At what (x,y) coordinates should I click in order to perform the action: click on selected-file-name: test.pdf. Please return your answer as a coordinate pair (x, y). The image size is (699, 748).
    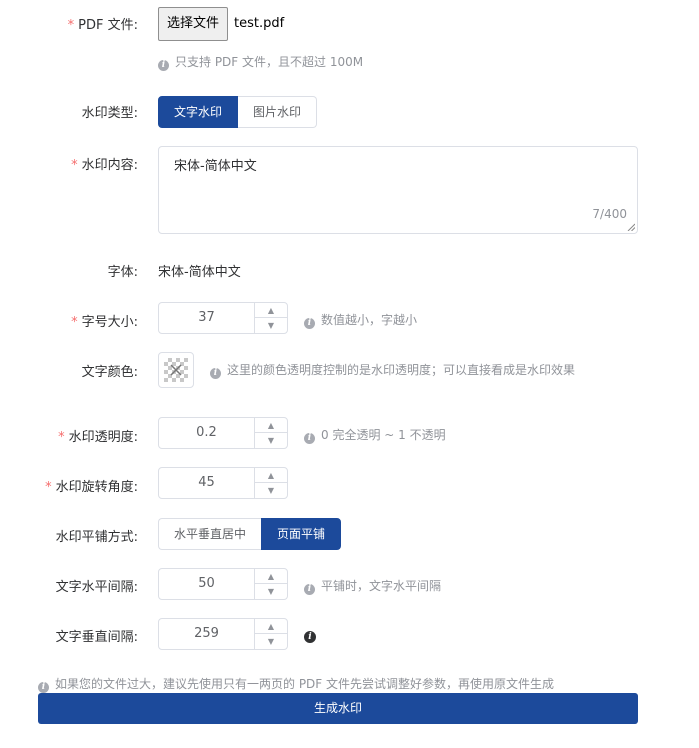
    Looking at the image, I should click on (259, 23).